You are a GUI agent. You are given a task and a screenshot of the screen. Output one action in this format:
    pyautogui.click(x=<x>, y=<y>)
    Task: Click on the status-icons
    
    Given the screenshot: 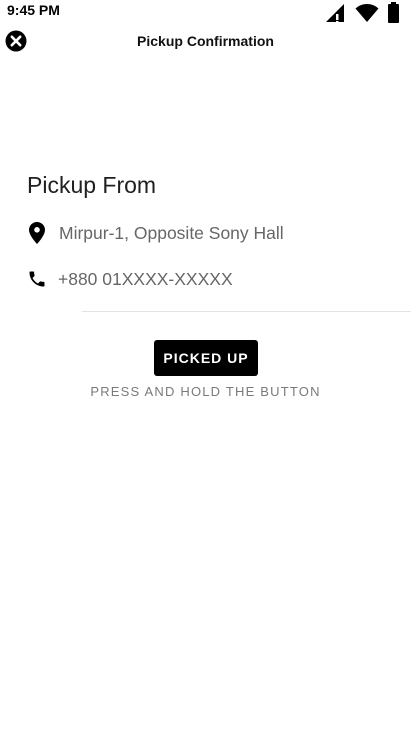 What is the action you would take?
    pyautogui.click(x=361, y=12)
    